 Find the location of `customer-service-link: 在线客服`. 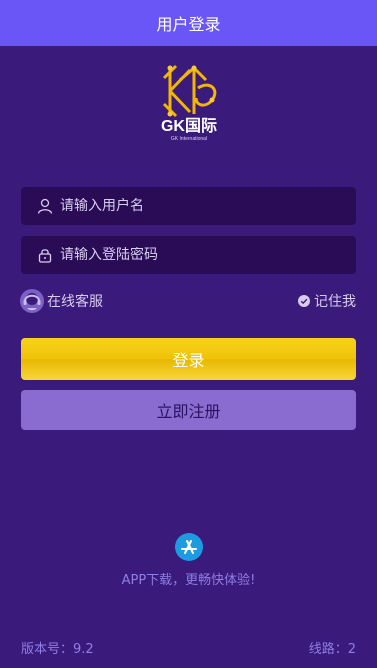

customer-service-link: 在线客服 is located at coordinates (61, 301).